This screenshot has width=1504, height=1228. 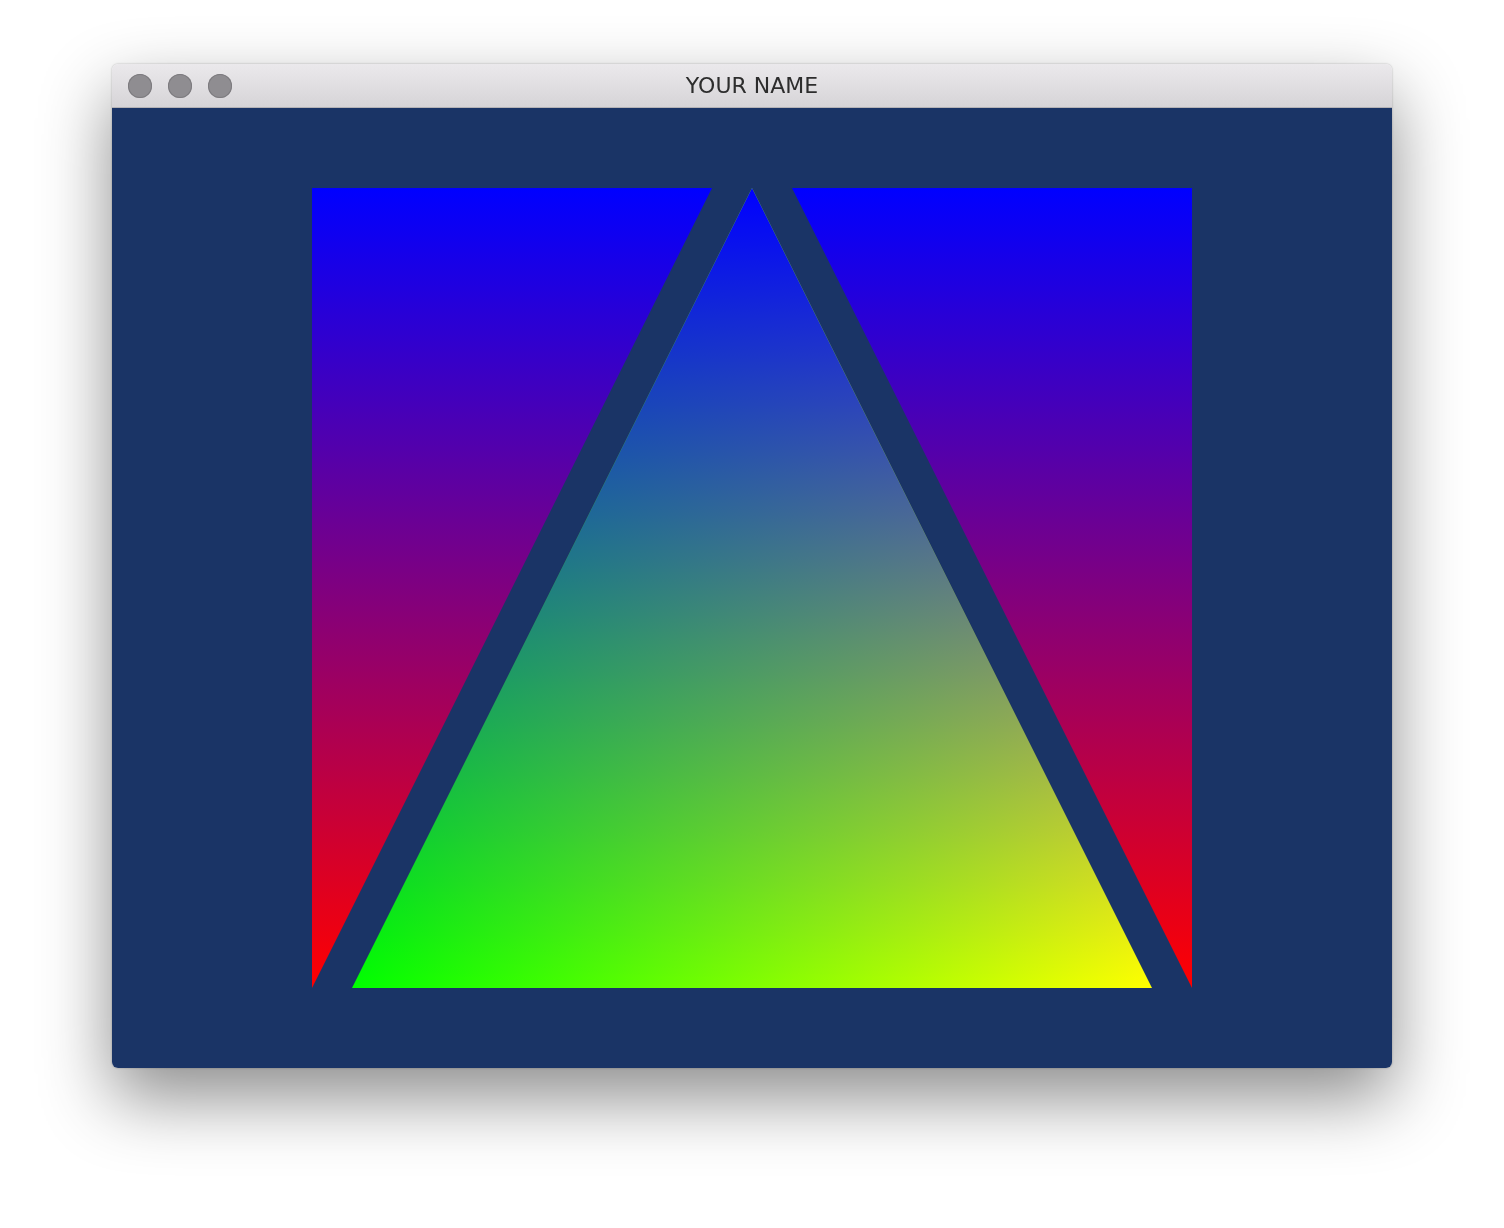 I want to click on window-title: YOUR NAME, so click(x=752, y=85).